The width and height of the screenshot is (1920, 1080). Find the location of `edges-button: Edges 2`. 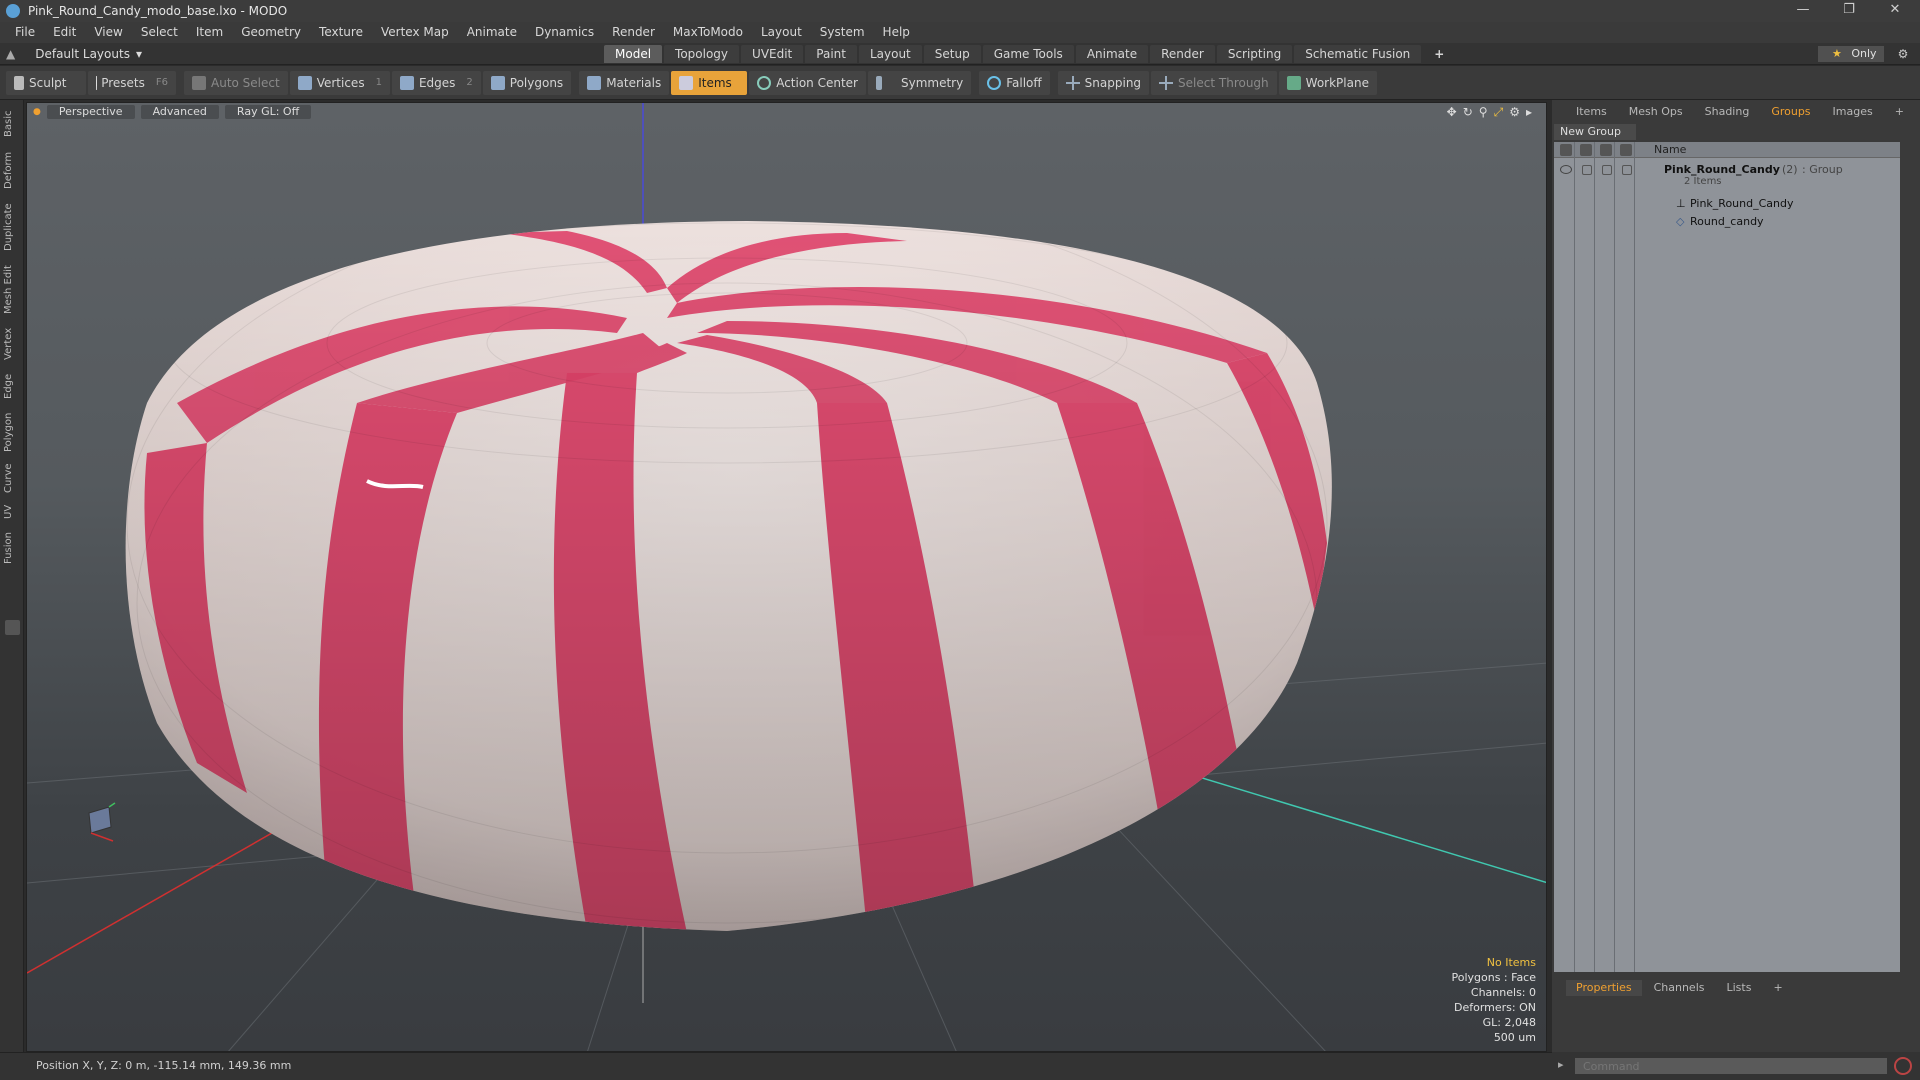

edges-button: Edges 2 is located at coordinates (436, 82).